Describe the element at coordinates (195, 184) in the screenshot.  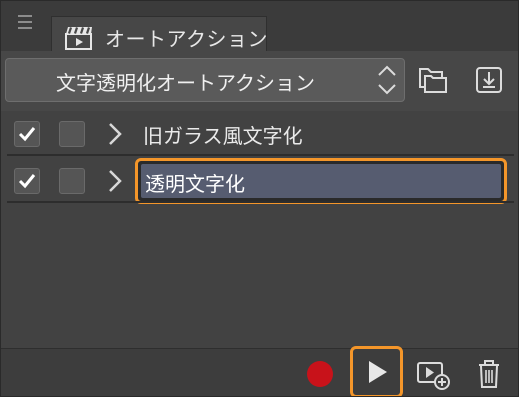
I see `action-label: 透明文字化` at that location.